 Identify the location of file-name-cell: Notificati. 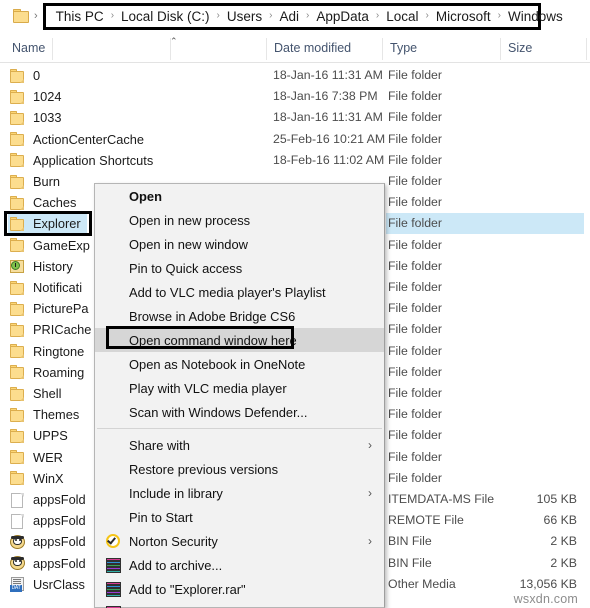
(48, 287).